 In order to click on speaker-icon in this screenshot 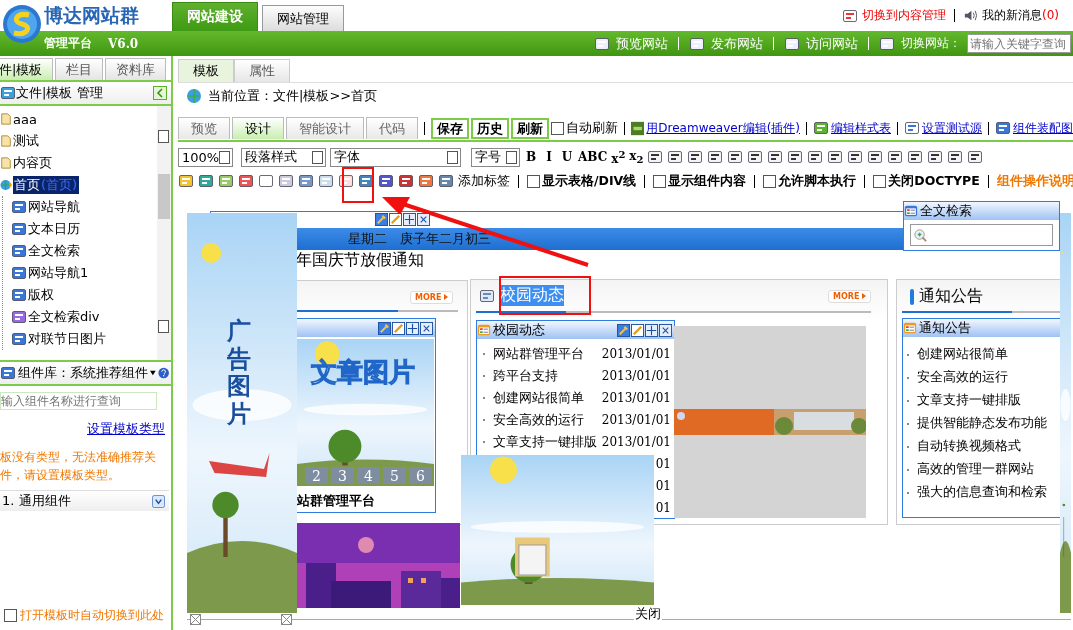, I will do `click(970, 15)`.